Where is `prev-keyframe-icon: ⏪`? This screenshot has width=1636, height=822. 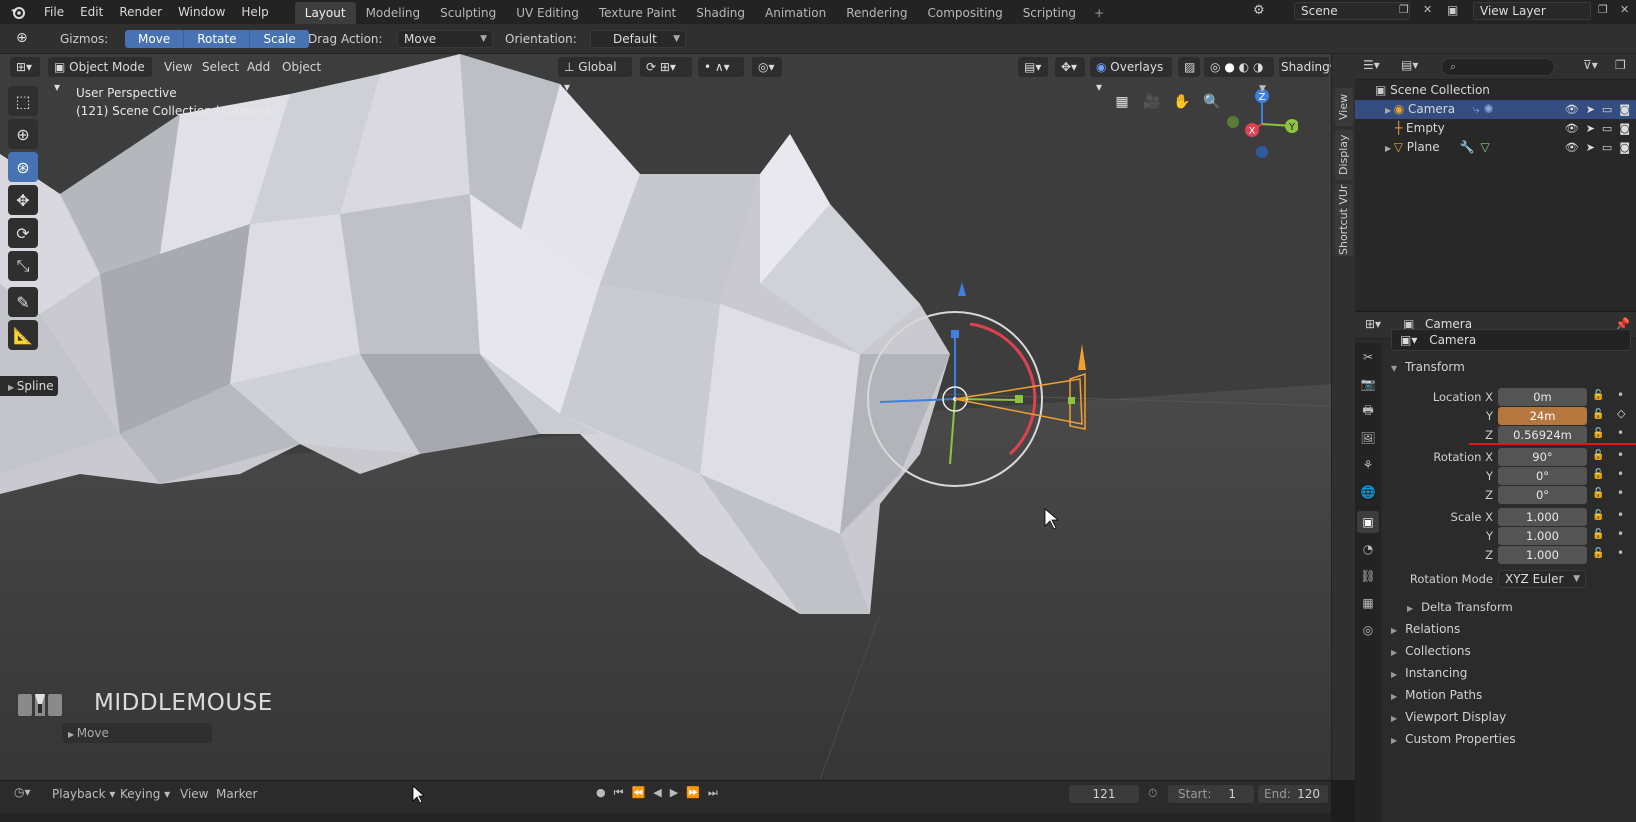 prev-keyframe-icon: ⏪ is located at coordinates (639, 793).